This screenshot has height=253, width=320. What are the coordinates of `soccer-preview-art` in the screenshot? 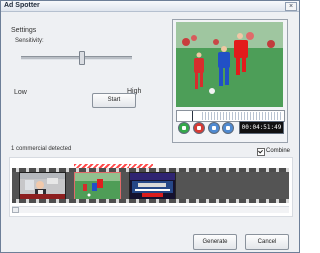 It's located at (229, 64).